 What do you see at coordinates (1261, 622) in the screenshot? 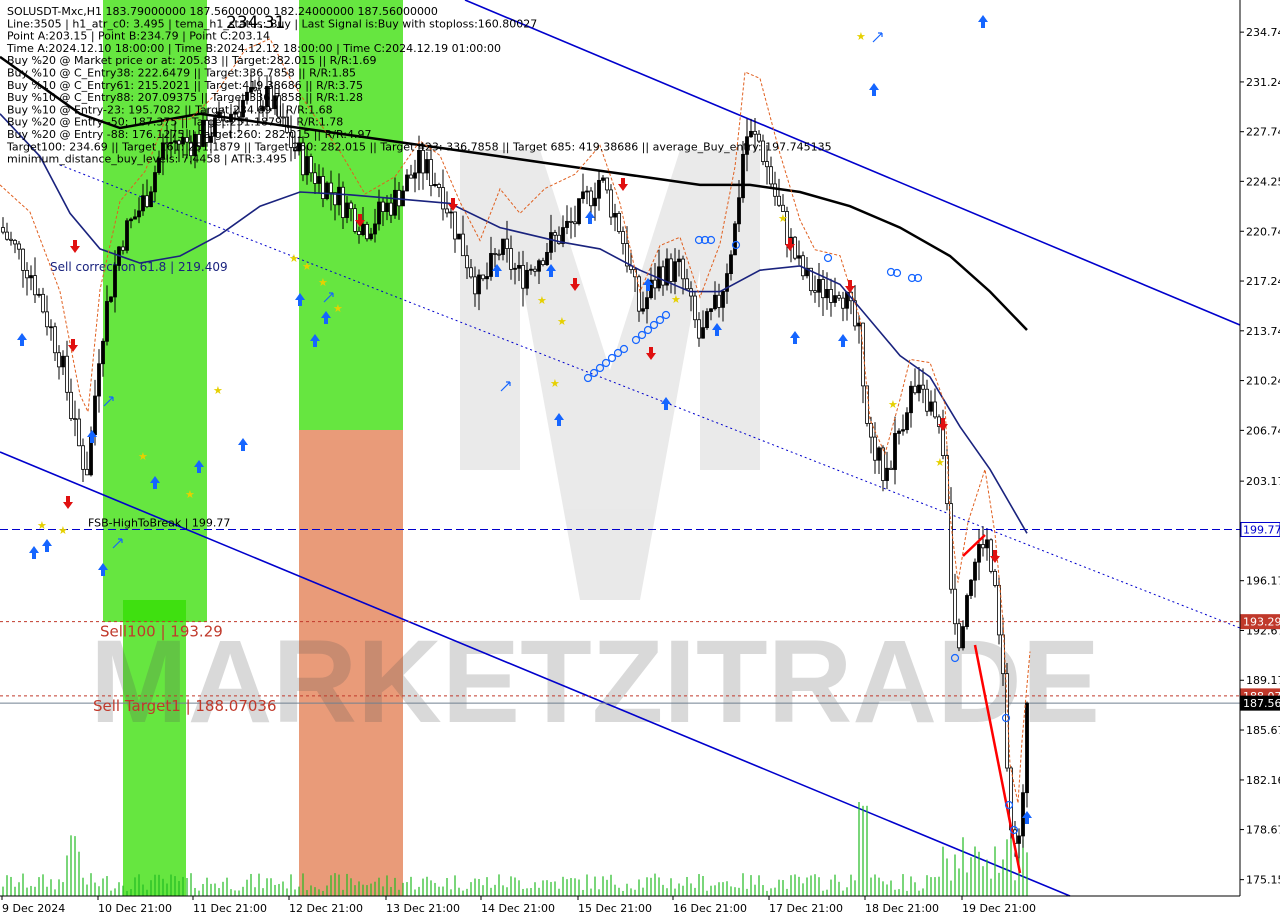
I see `price-tag-label: 193.29` at bounding box center [1261, 622].